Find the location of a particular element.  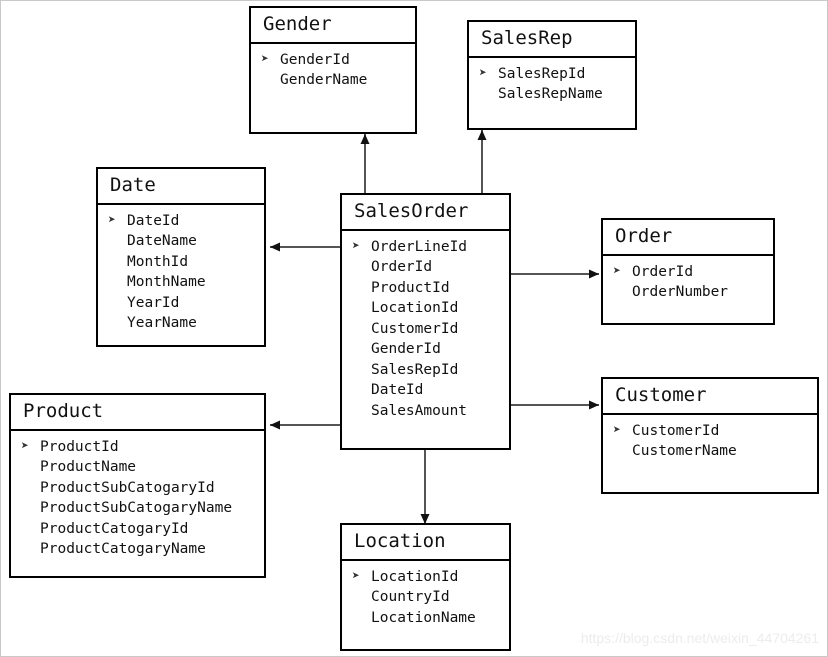

entity-salesorder-title: SalesOrder is located at coordinates (425, 213).